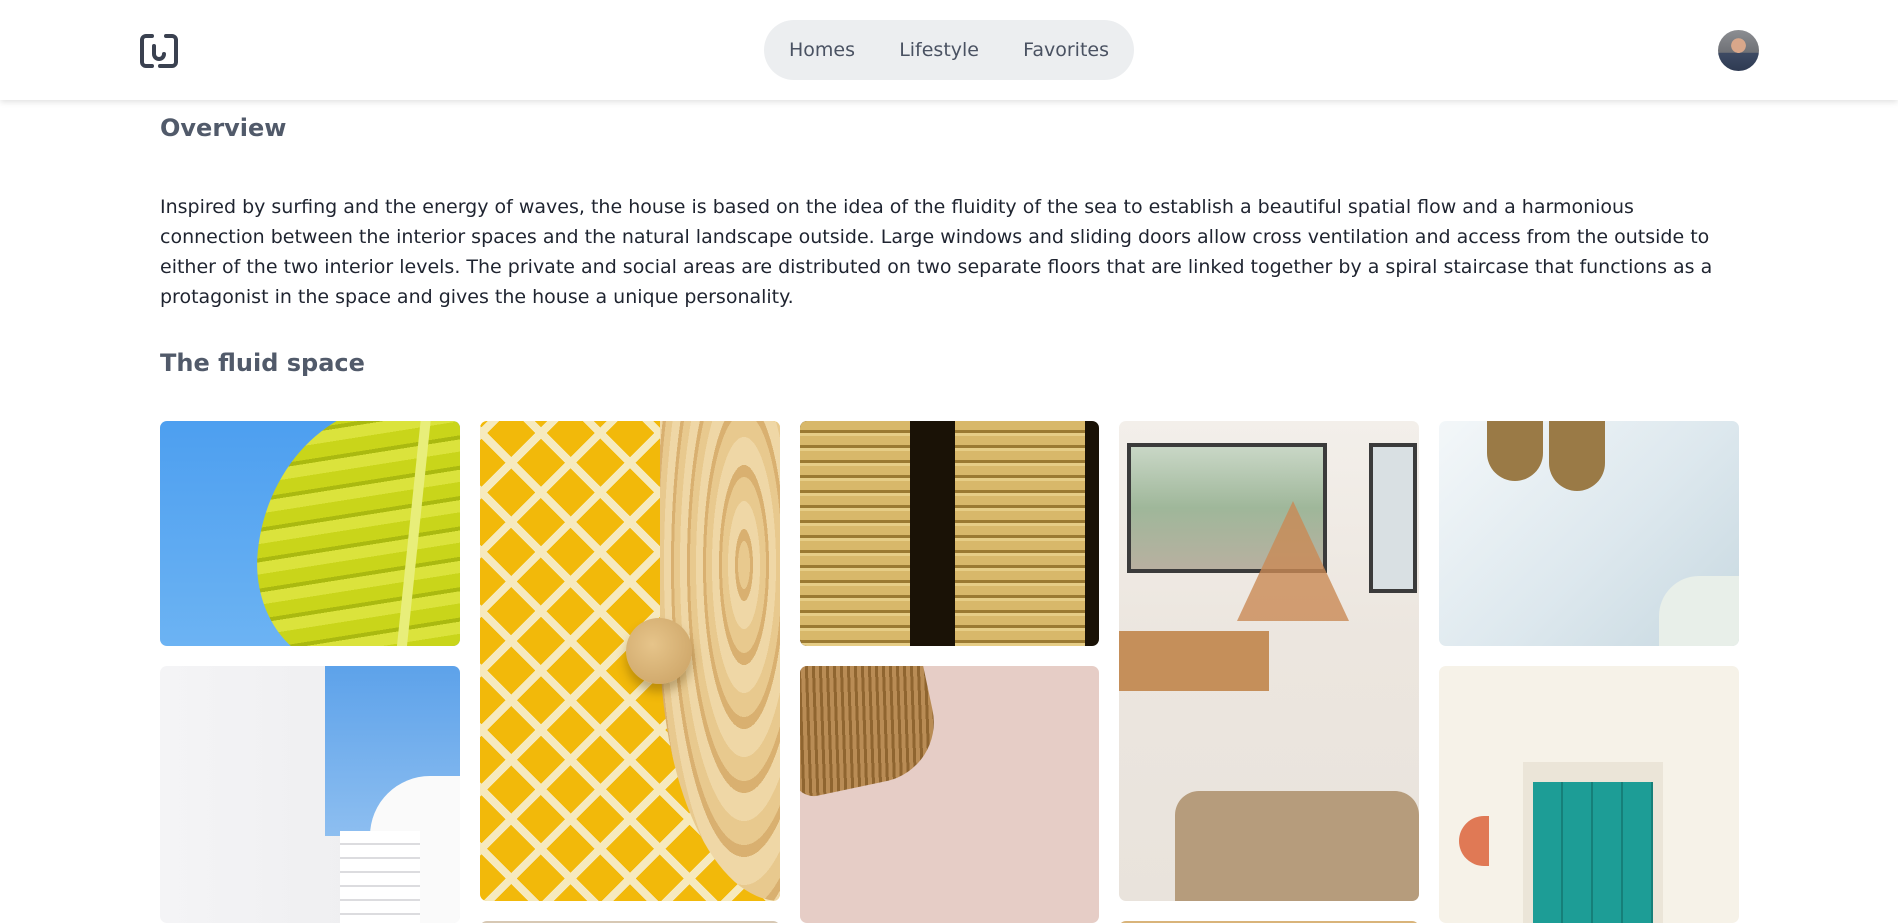 The height and width of the screenshot is (923, 1898). I want to click on sofa, so click(1297, 846).